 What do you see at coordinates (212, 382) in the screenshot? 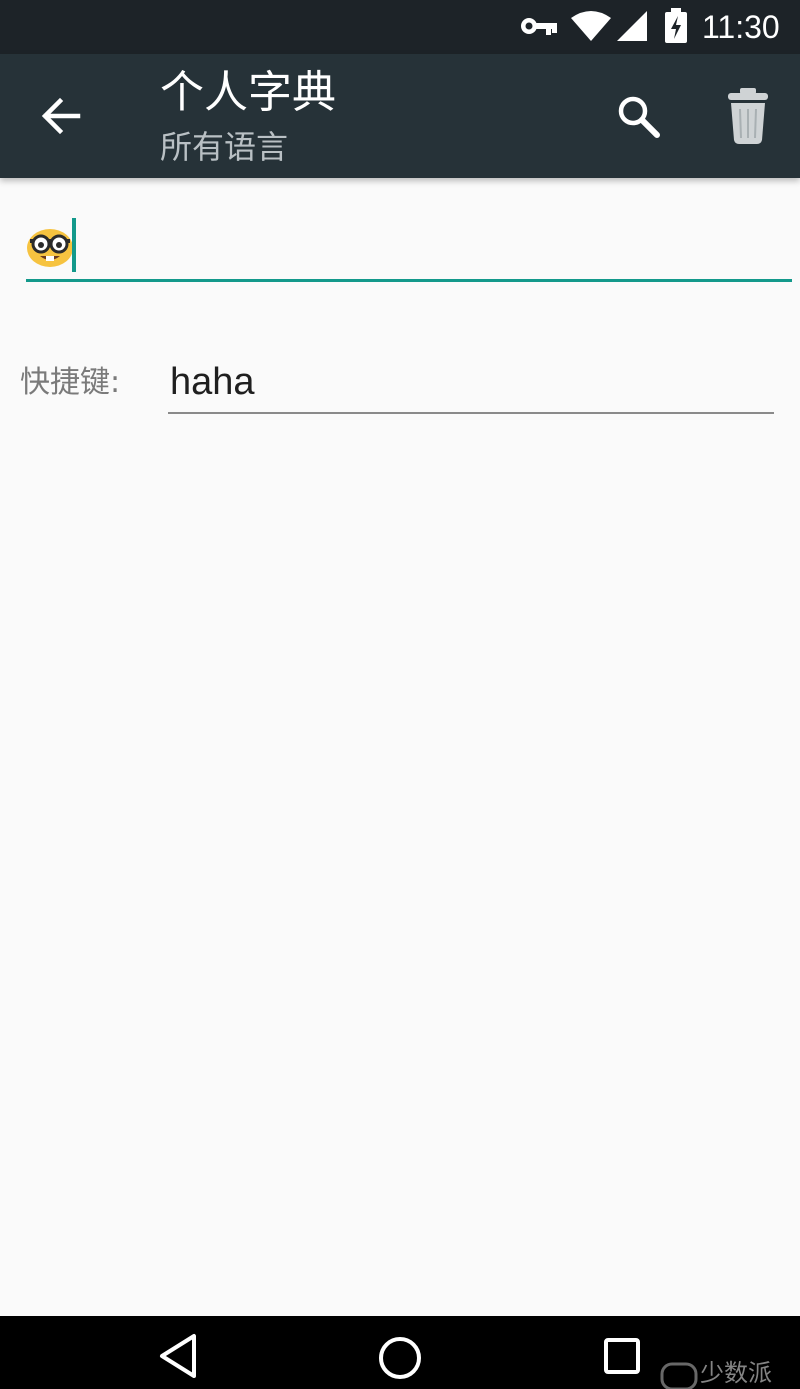
I see `shortcut-input-value: haha` at bounding box center [212, 382].